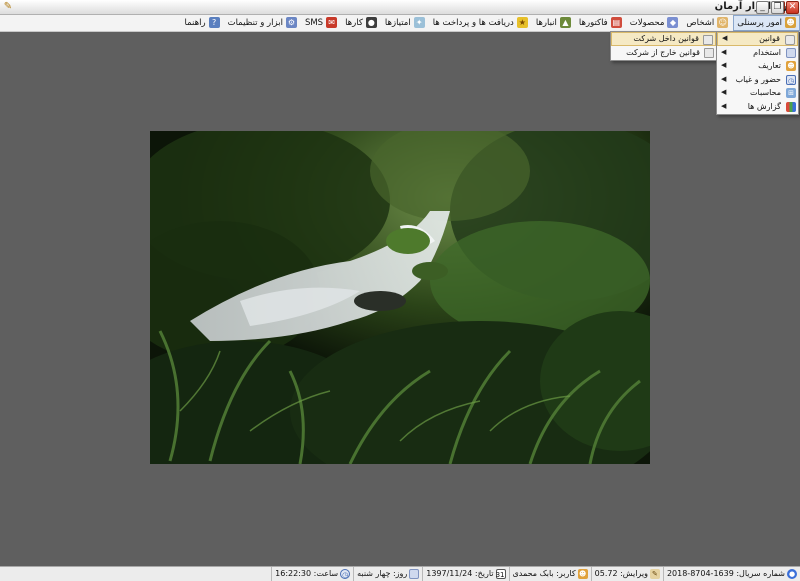 This screenshot has height=581, width=800. I want to click on menu-label: محصولات, so click(647, 23).